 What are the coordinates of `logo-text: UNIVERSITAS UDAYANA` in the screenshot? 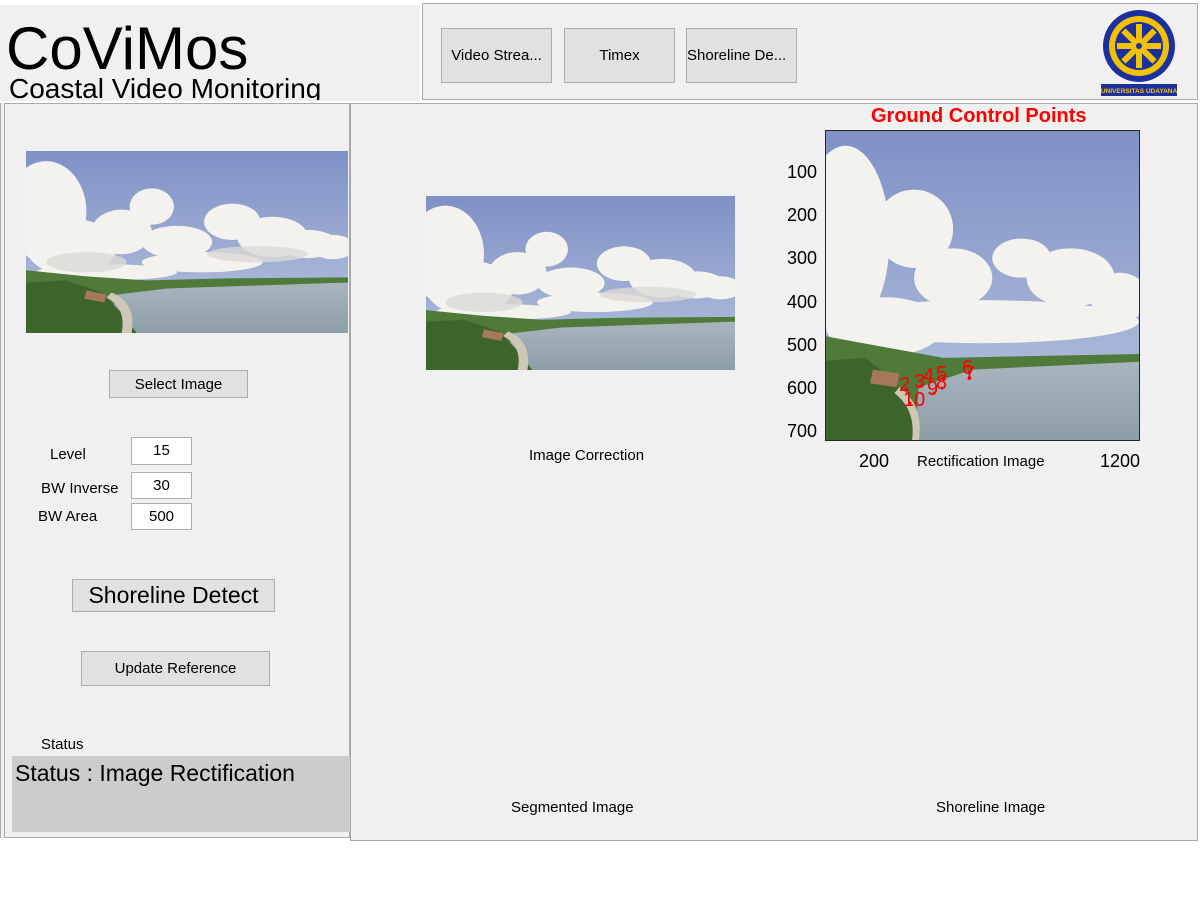 It's located at (1139, 91).